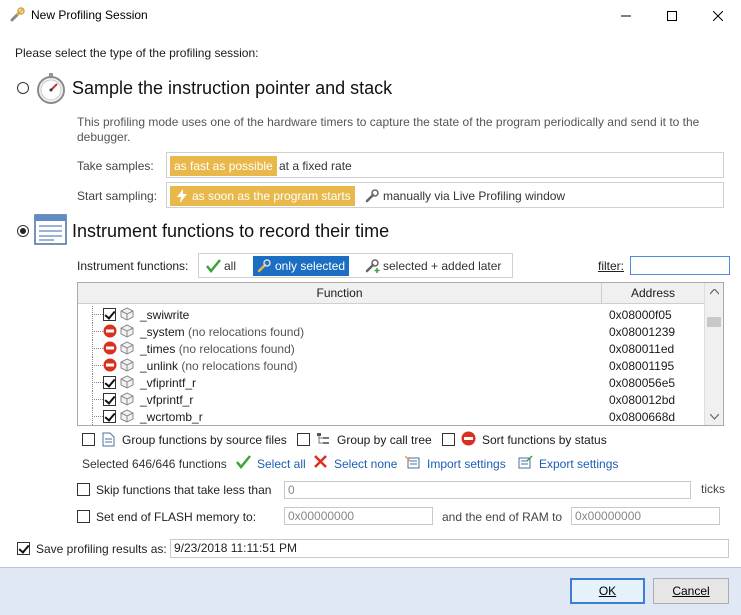 Image resolution: width=741 pixels, height=615 pixels. I want to click on fixed-rate-option: at a fixed rate, so click(315, 166).